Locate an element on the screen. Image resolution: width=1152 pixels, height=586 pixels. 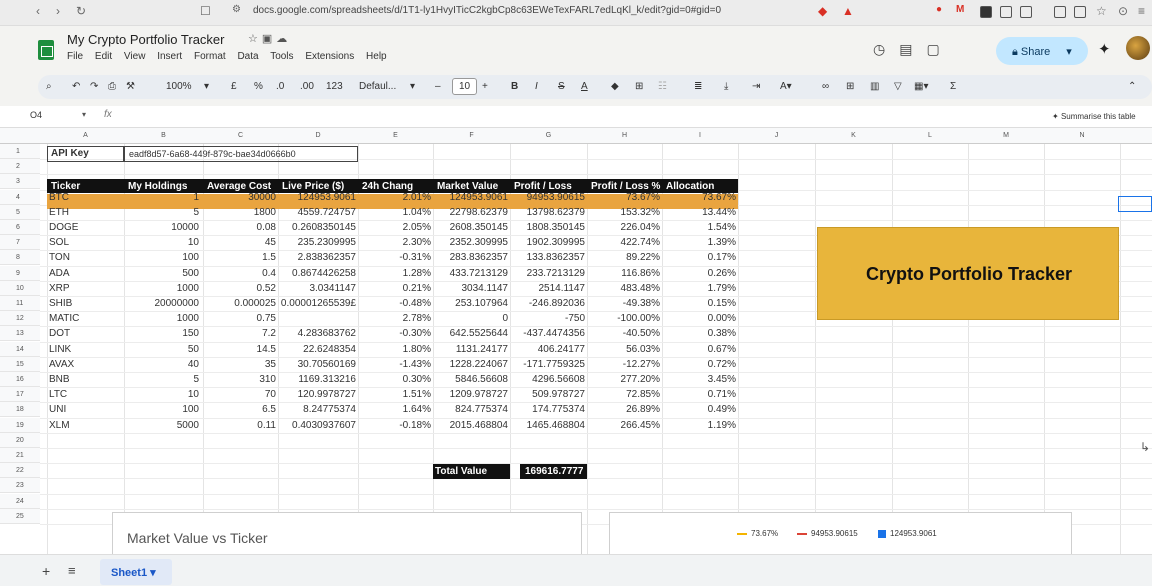
strikethrough-button: S is located at coordinates (561, 86).